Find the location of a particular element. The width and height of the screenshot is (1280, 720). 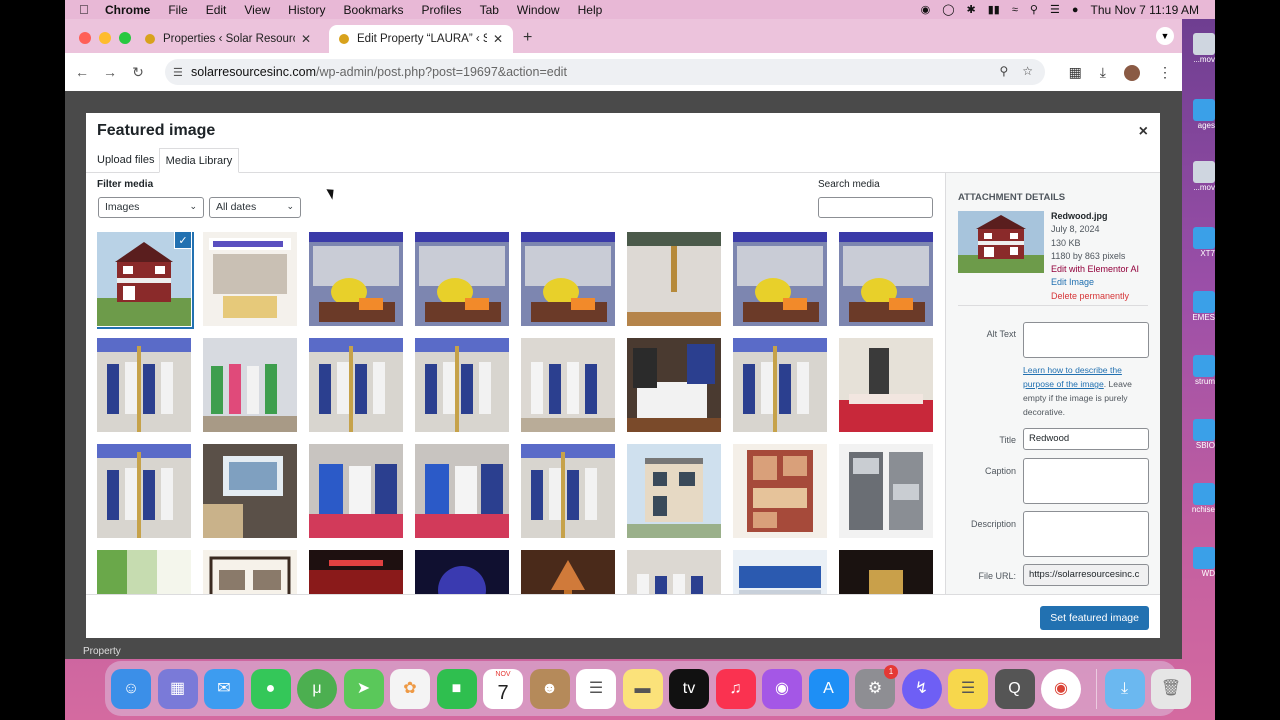

close-window-button is located at coordinates (85, 38).